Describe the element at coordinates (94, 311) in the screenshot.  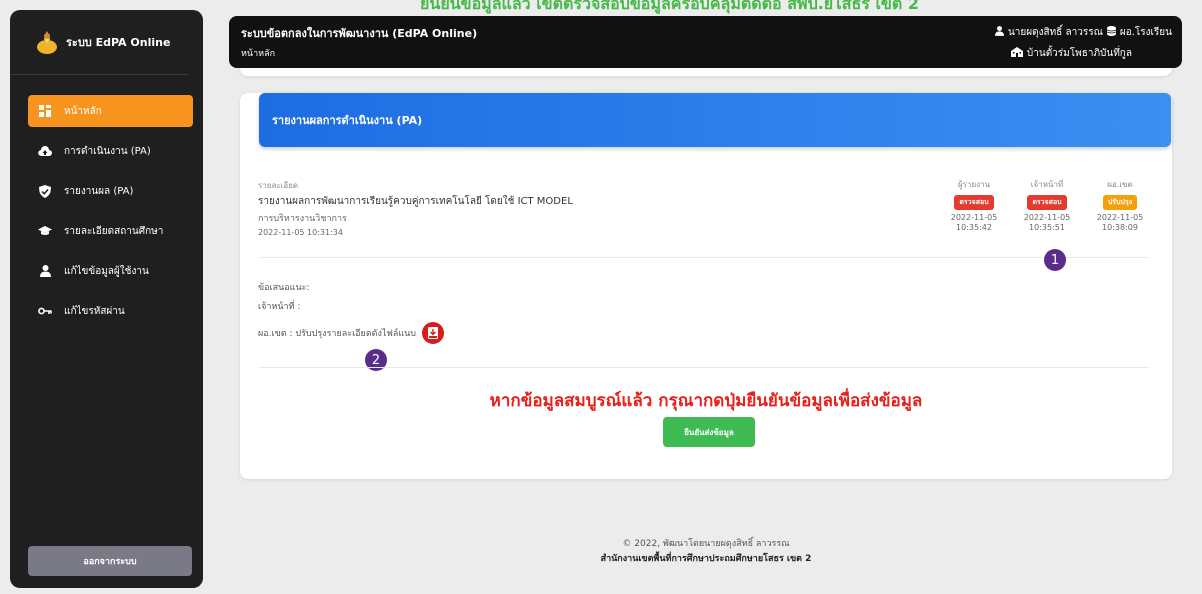
I see `sidebar-item-label: แก้ไขรหัสผ่าน` at that location.